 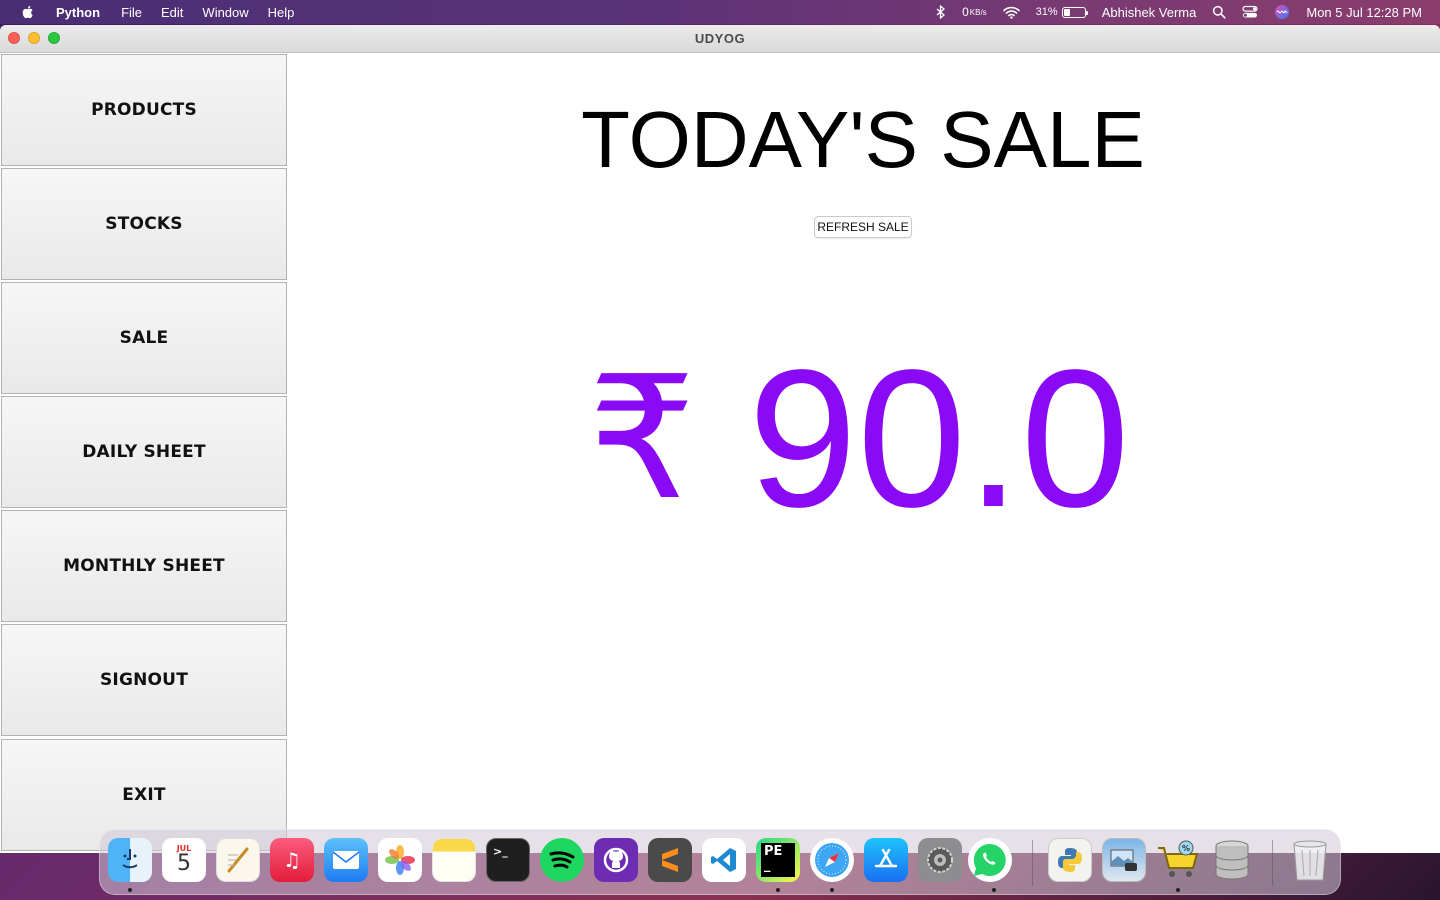 What do you see at coordinates (965, 12) in the screenshot?
I see `network-speed-value: 0` at bounding box center [965, 12].